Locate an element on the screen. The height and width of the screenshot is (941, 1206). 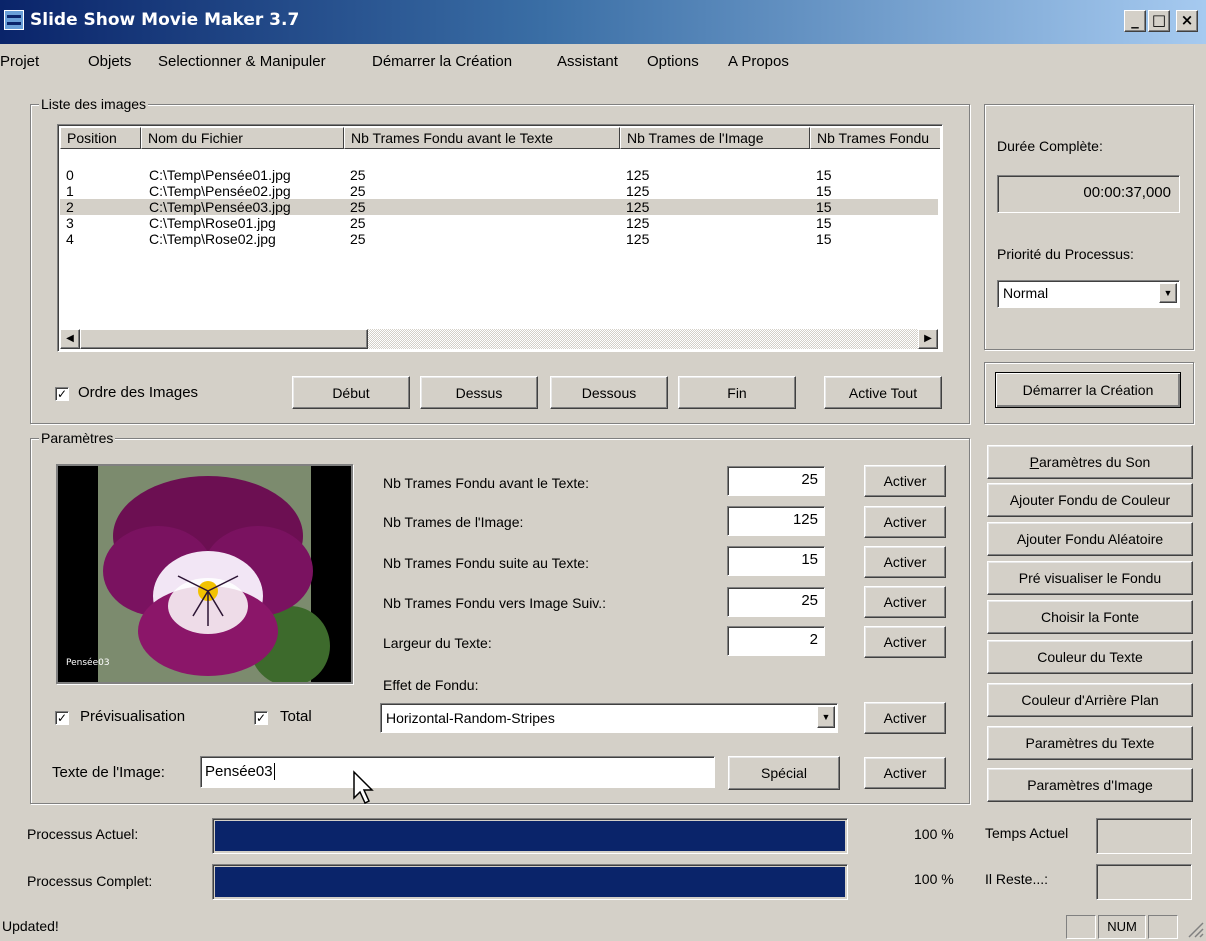
menu-objets: Objets is located at coordinates (109, 62).